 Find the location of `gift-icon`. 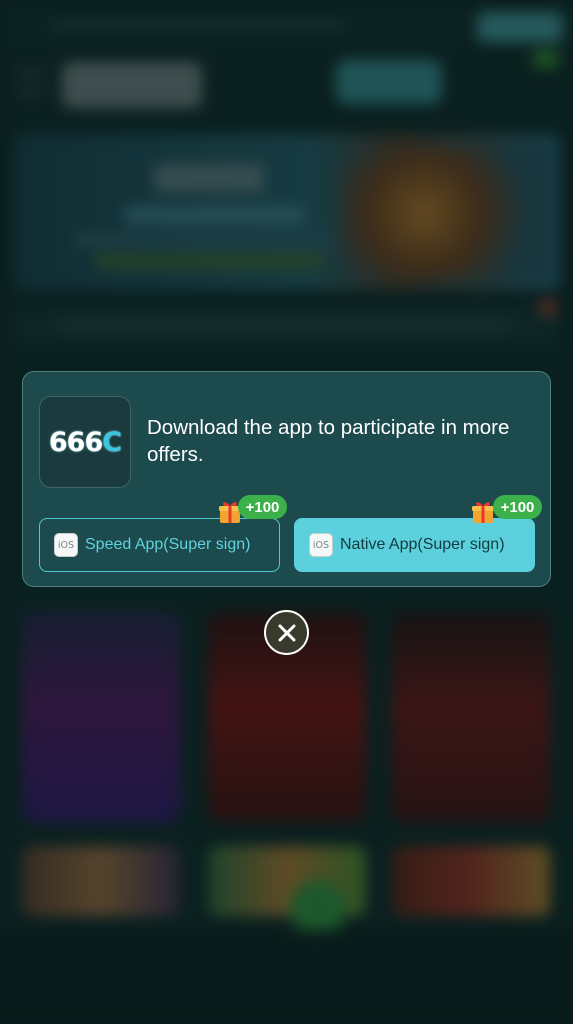

gift-icon is located at coordinates (483, 512).